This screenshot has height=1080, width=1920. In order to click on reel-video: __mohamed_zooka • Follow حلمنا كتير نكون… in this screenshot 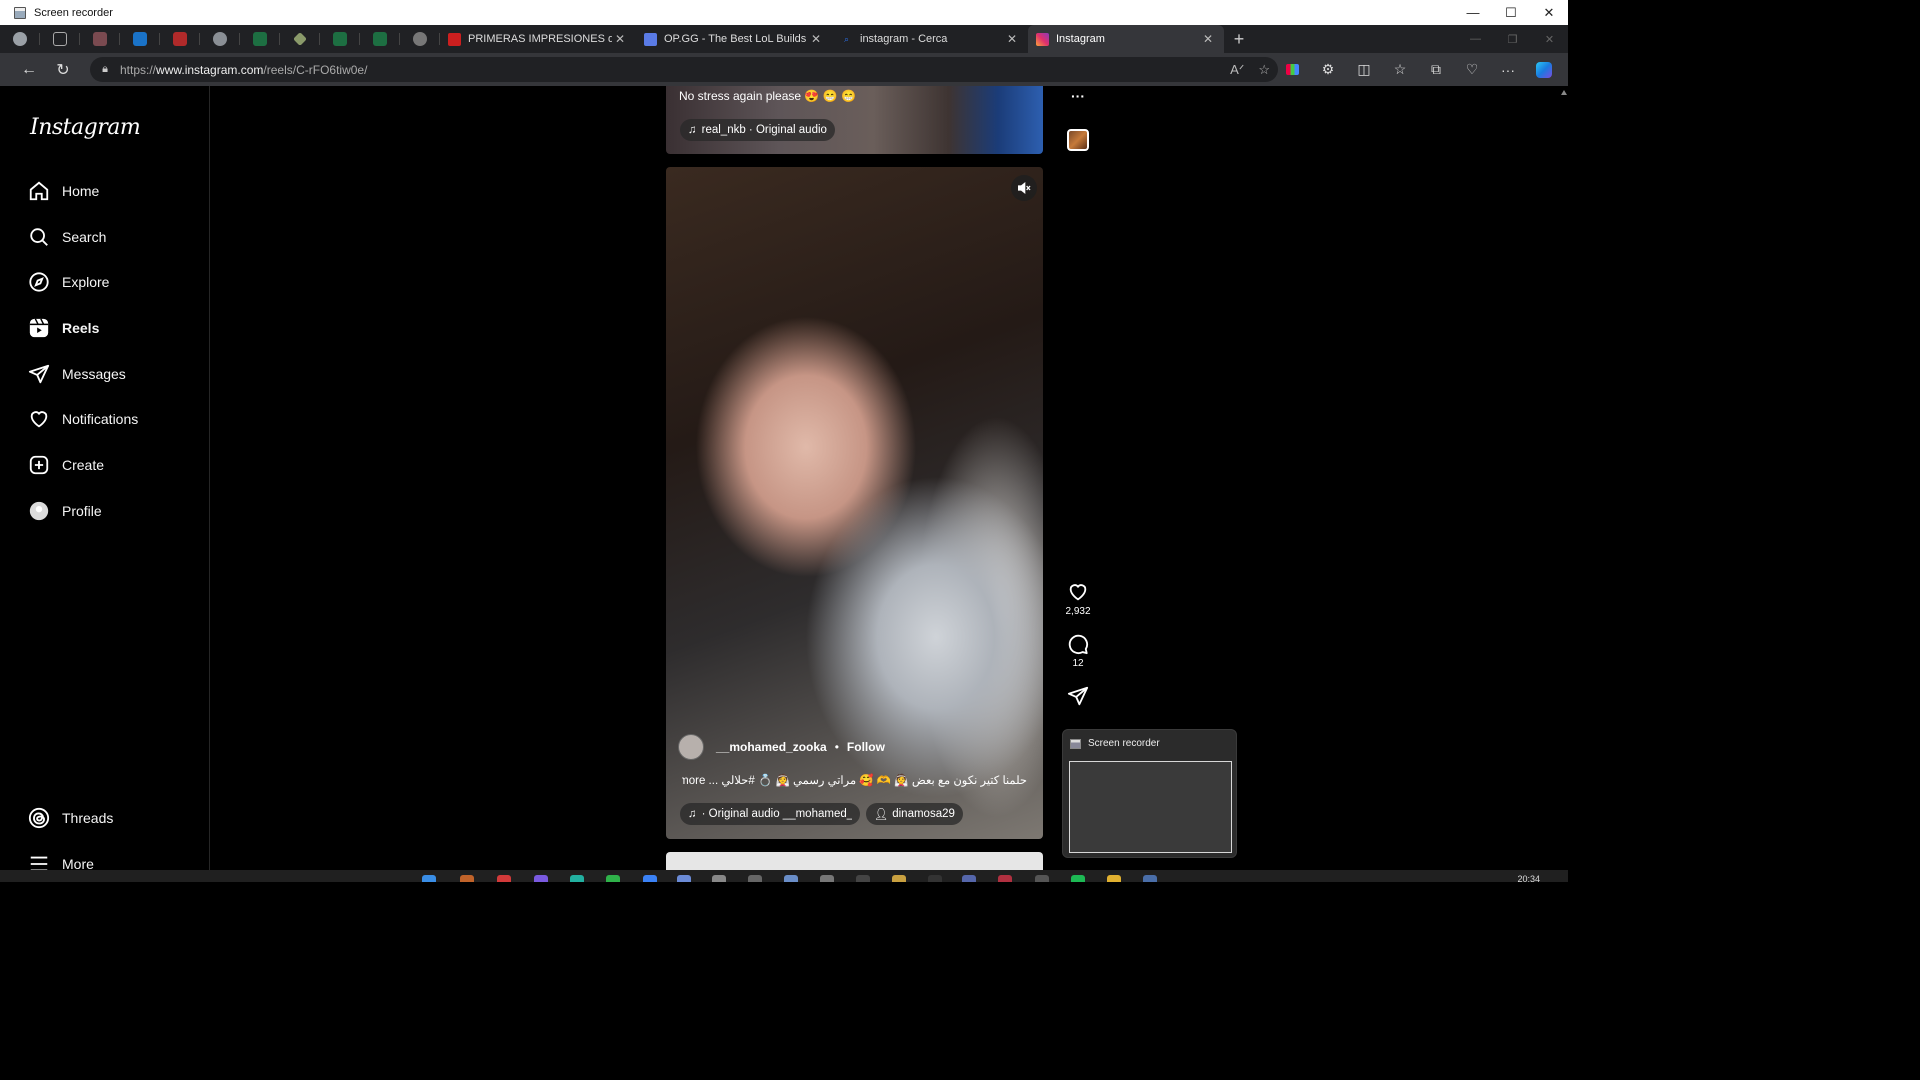, I will do `click(854, 503)`.